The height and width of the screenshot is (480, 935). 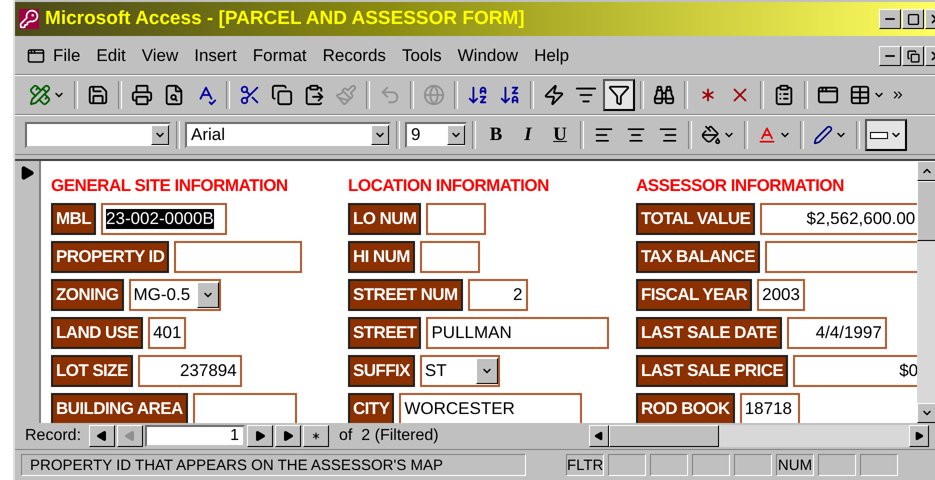 What do you see at coordinates (92, 371) in the screenshot?
I see `field-label: LOT SIZE` at bounding box center [92, 371].